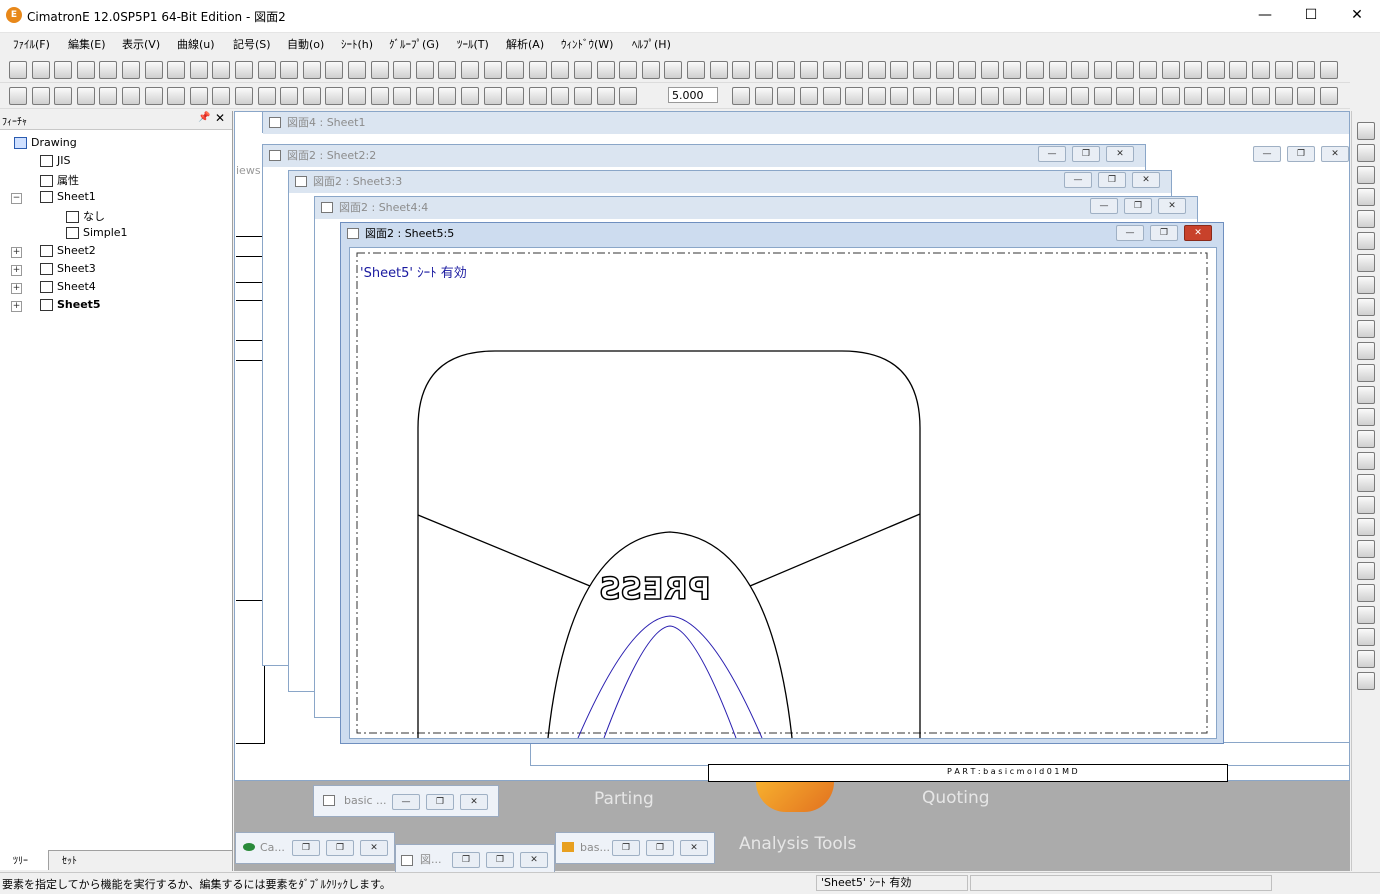 The width and height of the screenshot is (1380, 894). I want to click on tree-item-sheet2: Sheet2, so click(68, 250).